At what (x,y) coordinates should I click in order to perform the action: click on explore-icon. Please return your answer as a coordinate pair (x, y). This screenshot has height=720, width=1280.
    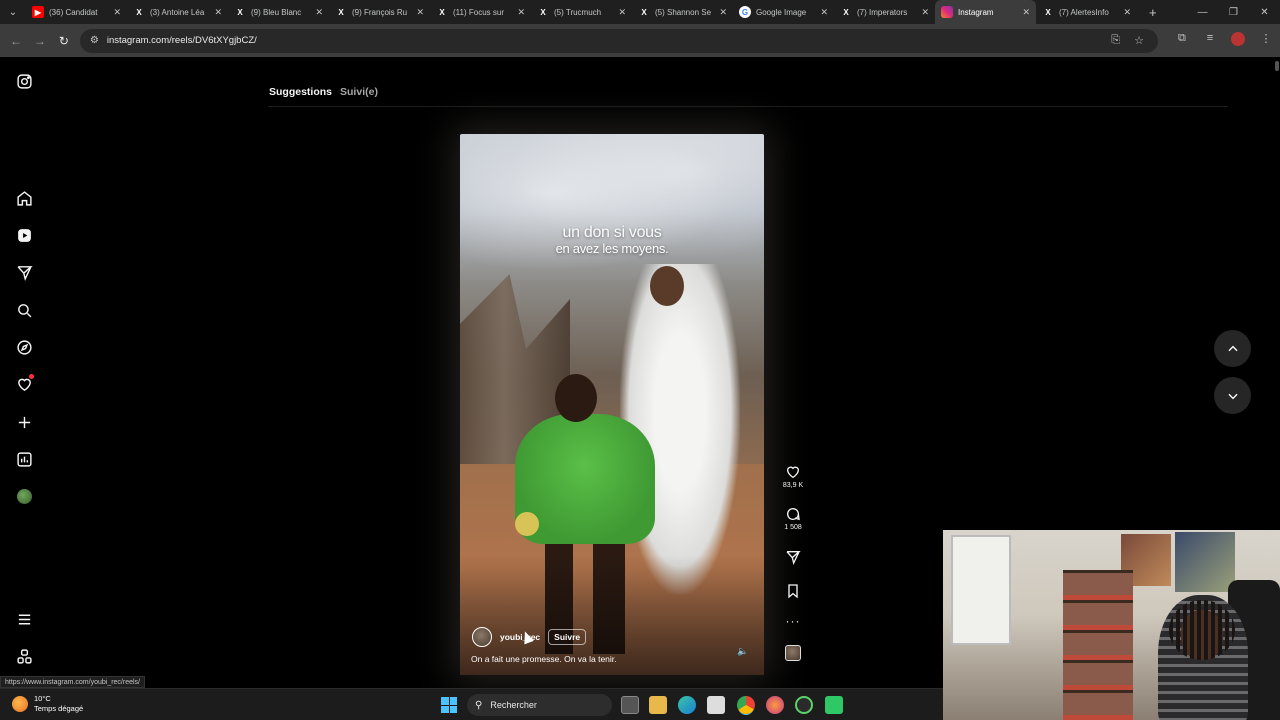
    Looking at the image, I should click on (24, 347).